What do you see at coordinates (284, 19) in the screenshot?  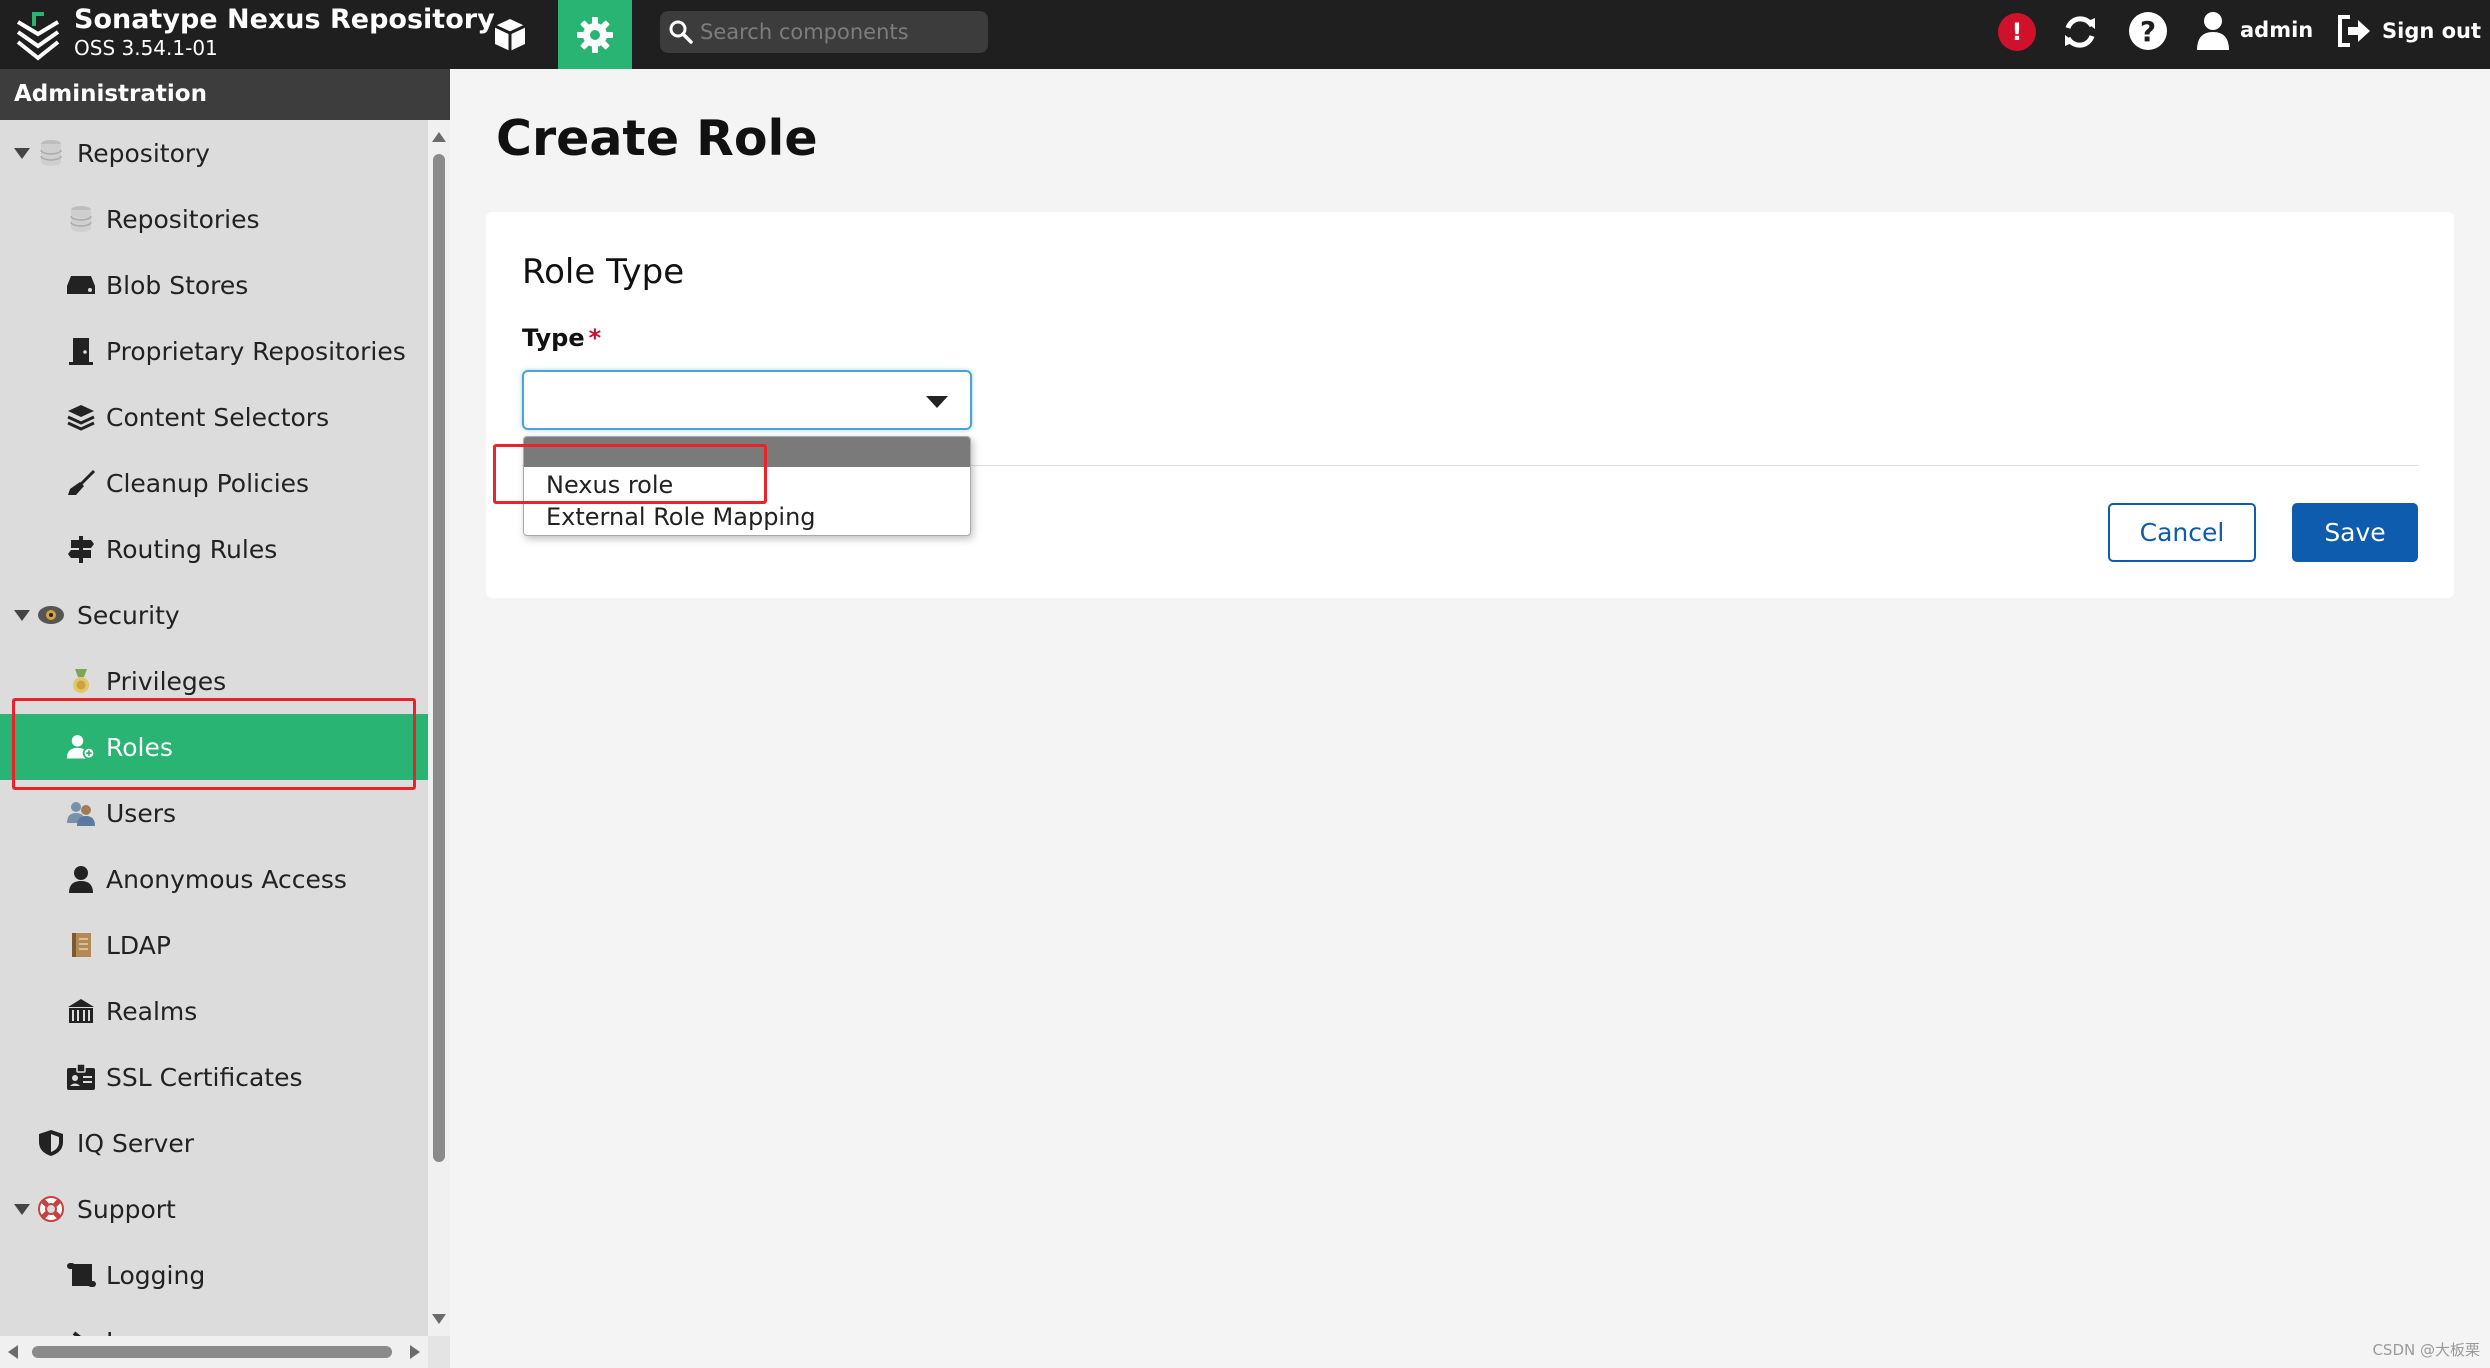 I see `brand-title: Sonatype Nexus Repository` at bounding box center [284, 19].